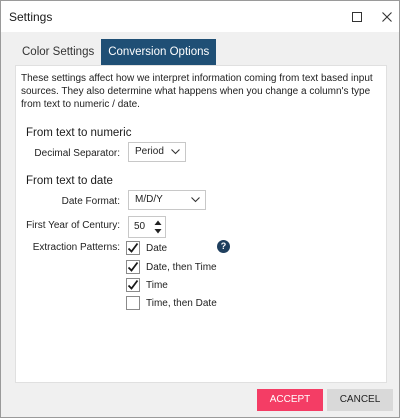 This screenshot has height=418, width=400. I want to click on decimal-separator-label: Decimal Separator:, so click(77, 153).